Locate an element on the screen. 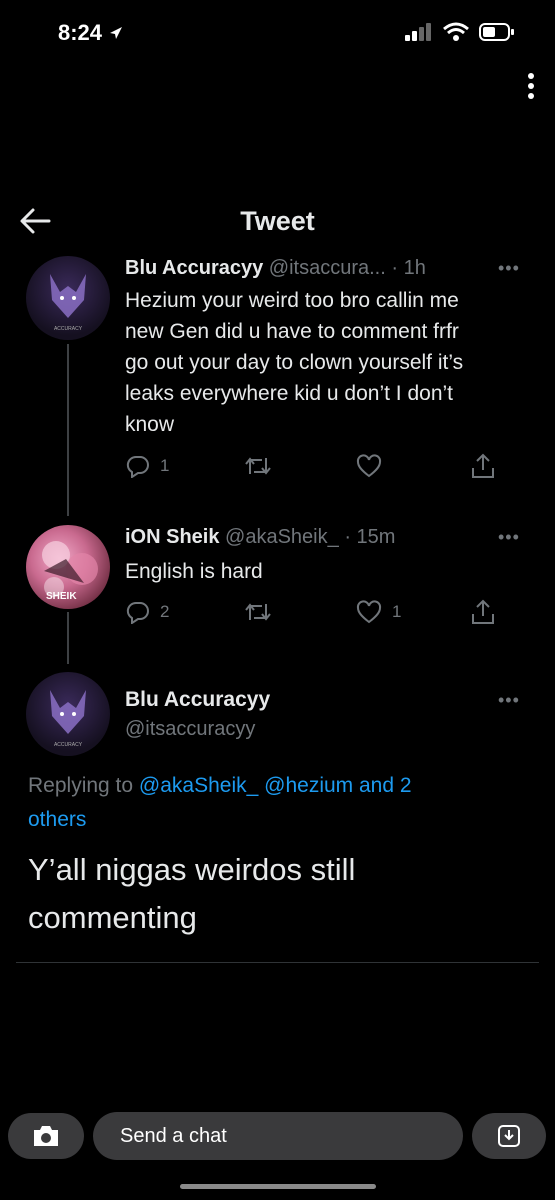  camera-button is located at coordinates (46, 1136).